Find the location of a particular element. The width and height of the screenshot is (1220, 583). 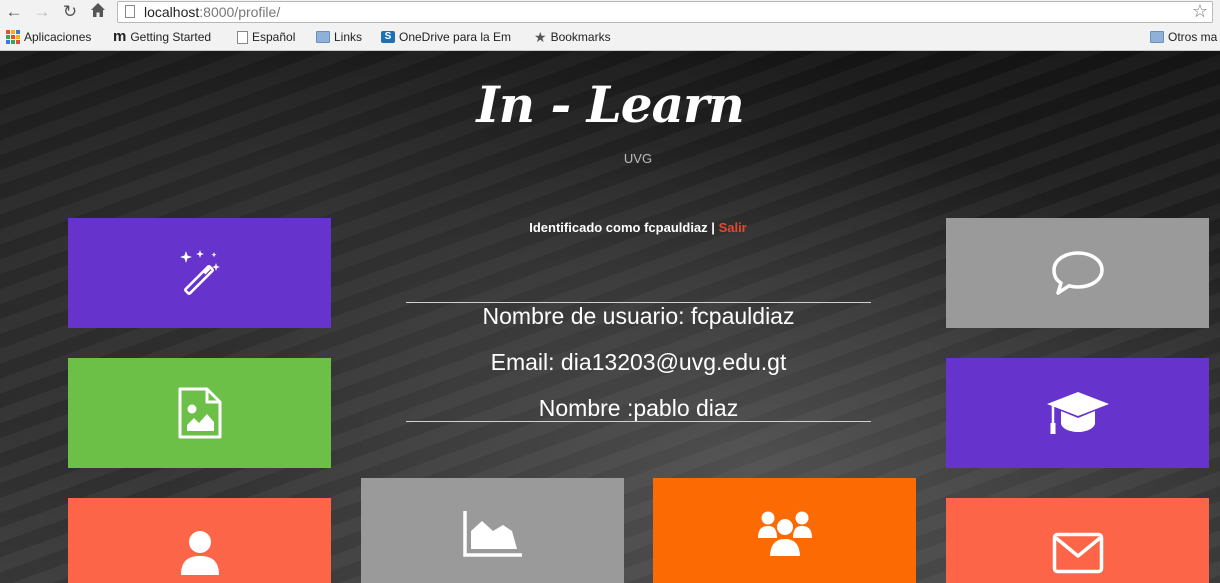

reload-icon: ↻ is located at coordinates (70, 12).